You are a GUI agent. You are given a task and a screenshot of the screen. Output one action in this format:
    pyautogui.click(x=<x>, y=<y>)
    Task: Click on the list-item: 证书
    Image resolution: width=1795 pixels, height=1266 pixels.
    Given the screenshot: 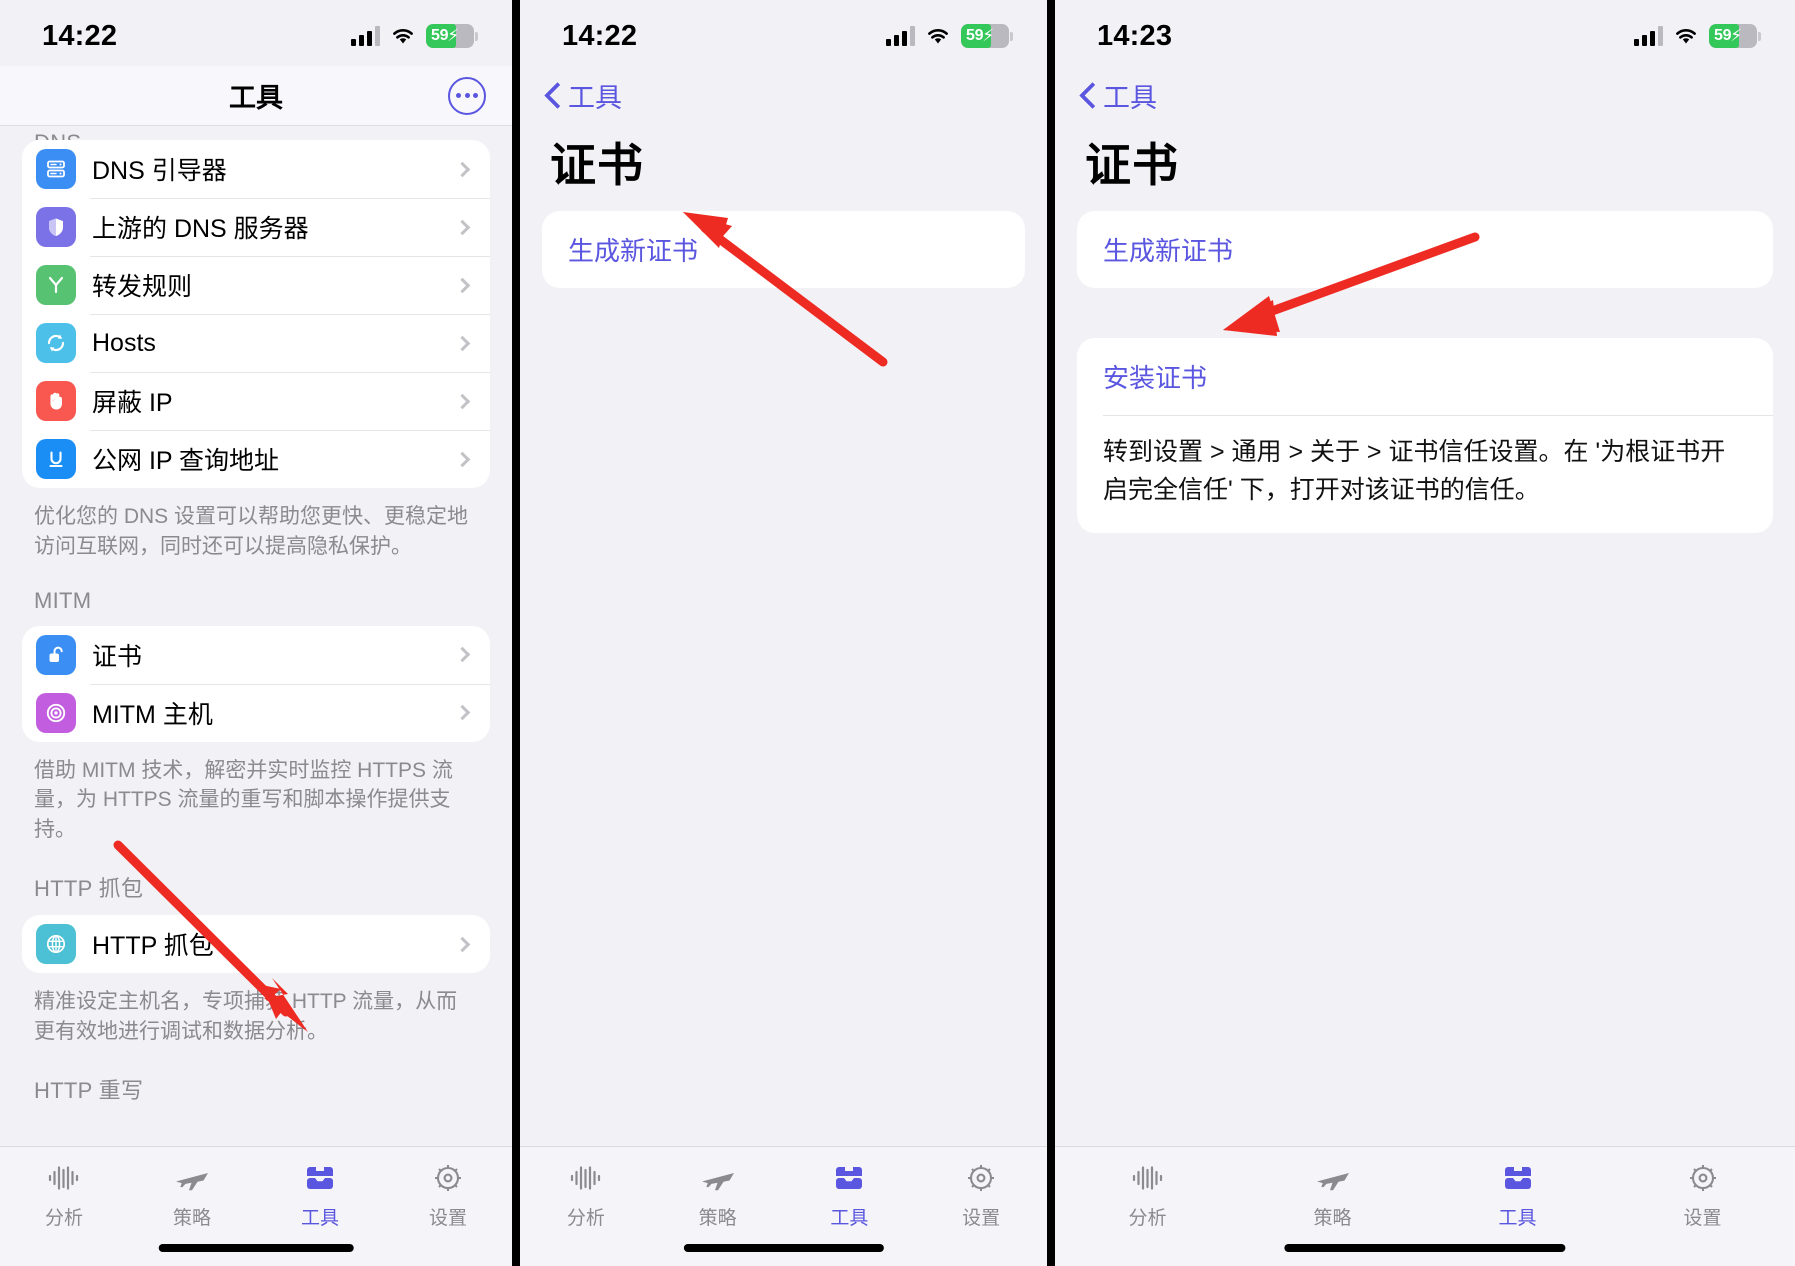 What is the action you would take?
    pyautogui.click(x=256, y=655)
    